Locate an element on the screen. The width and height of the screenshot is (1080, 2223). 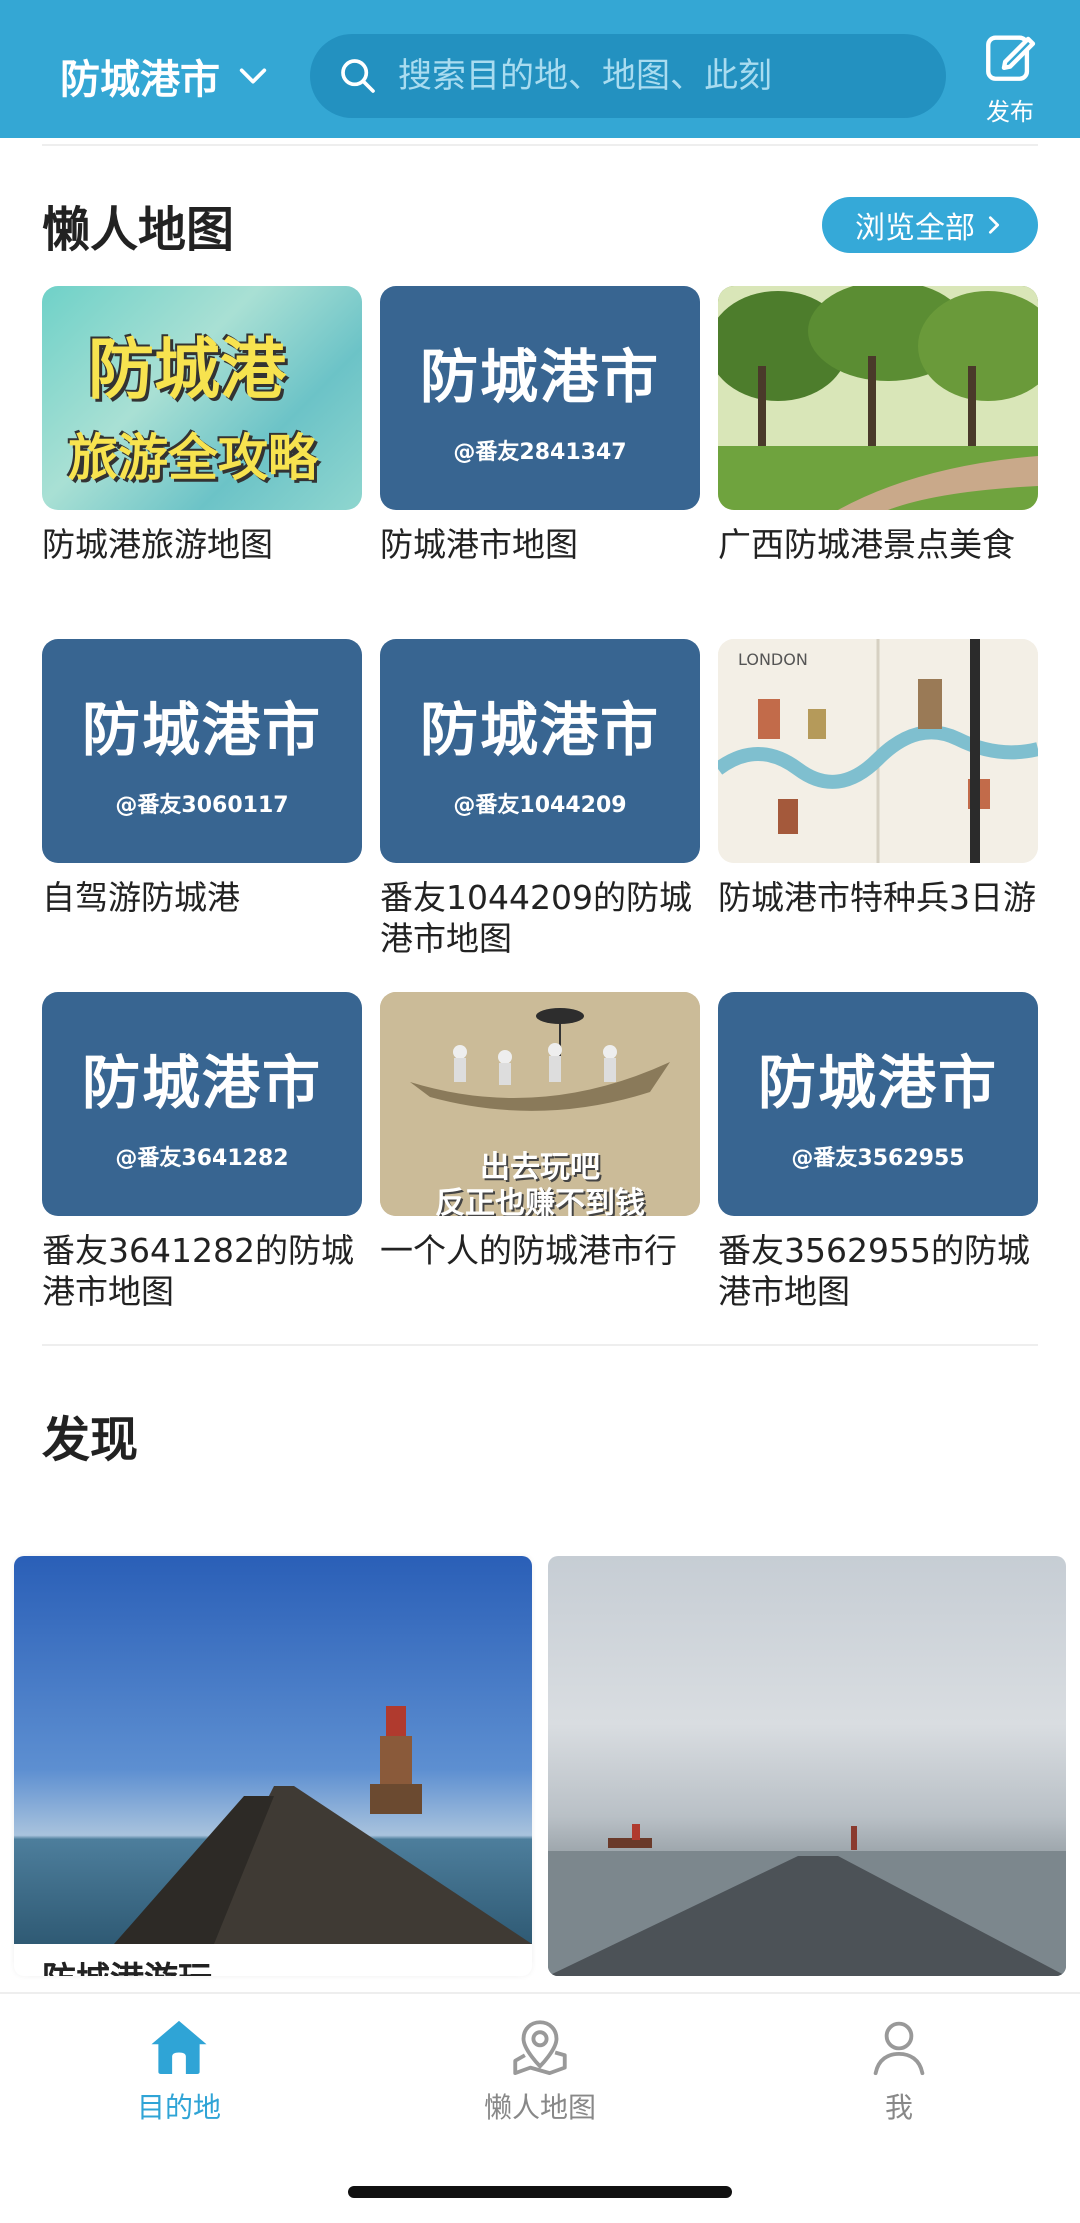
map-card-title: 一个人的防城港市行 is located at coordinates (528, 1250).